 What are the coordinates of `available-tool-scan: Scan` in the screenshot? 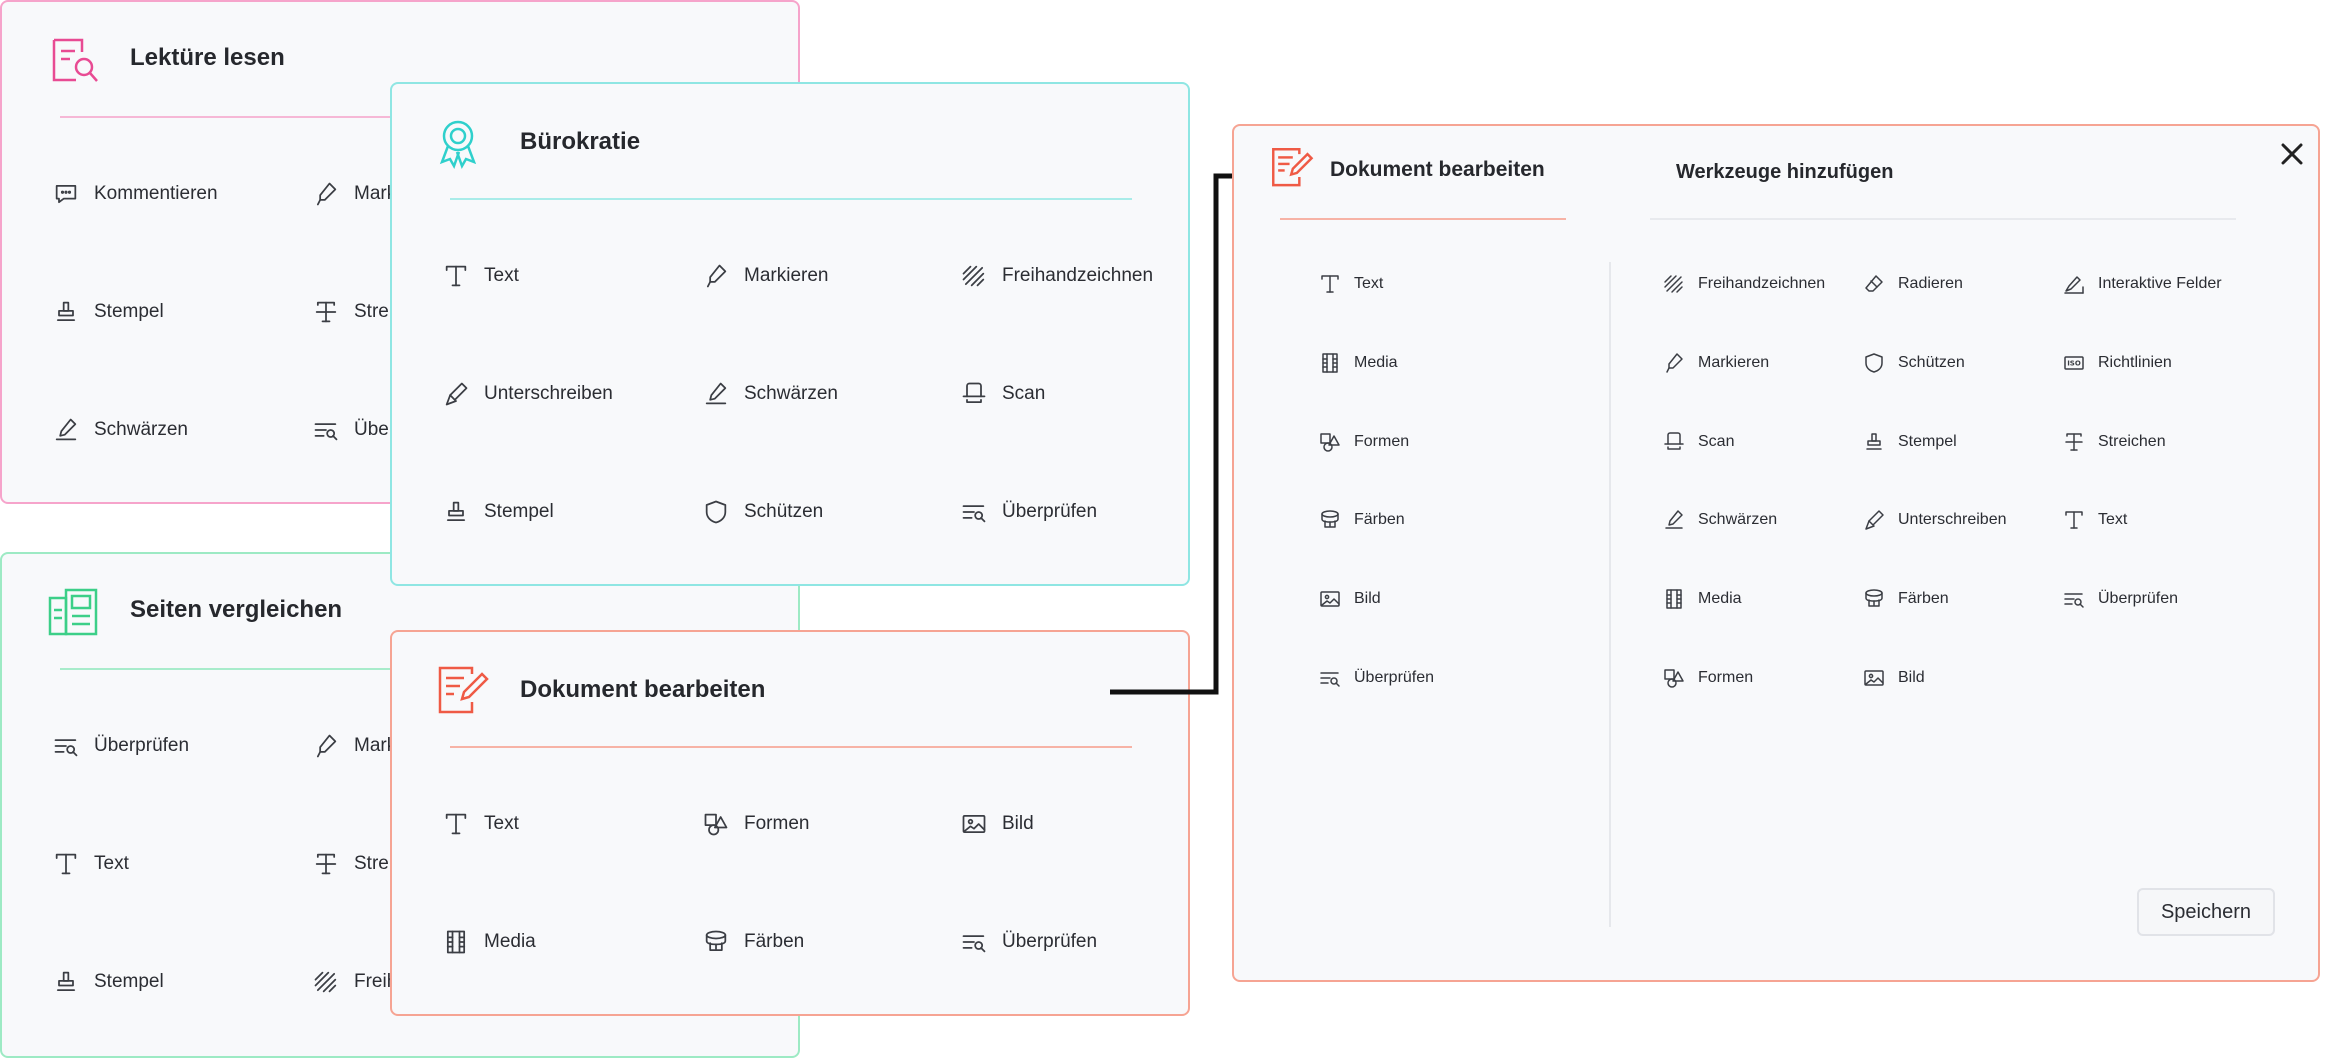 It's located at (1698, 442).